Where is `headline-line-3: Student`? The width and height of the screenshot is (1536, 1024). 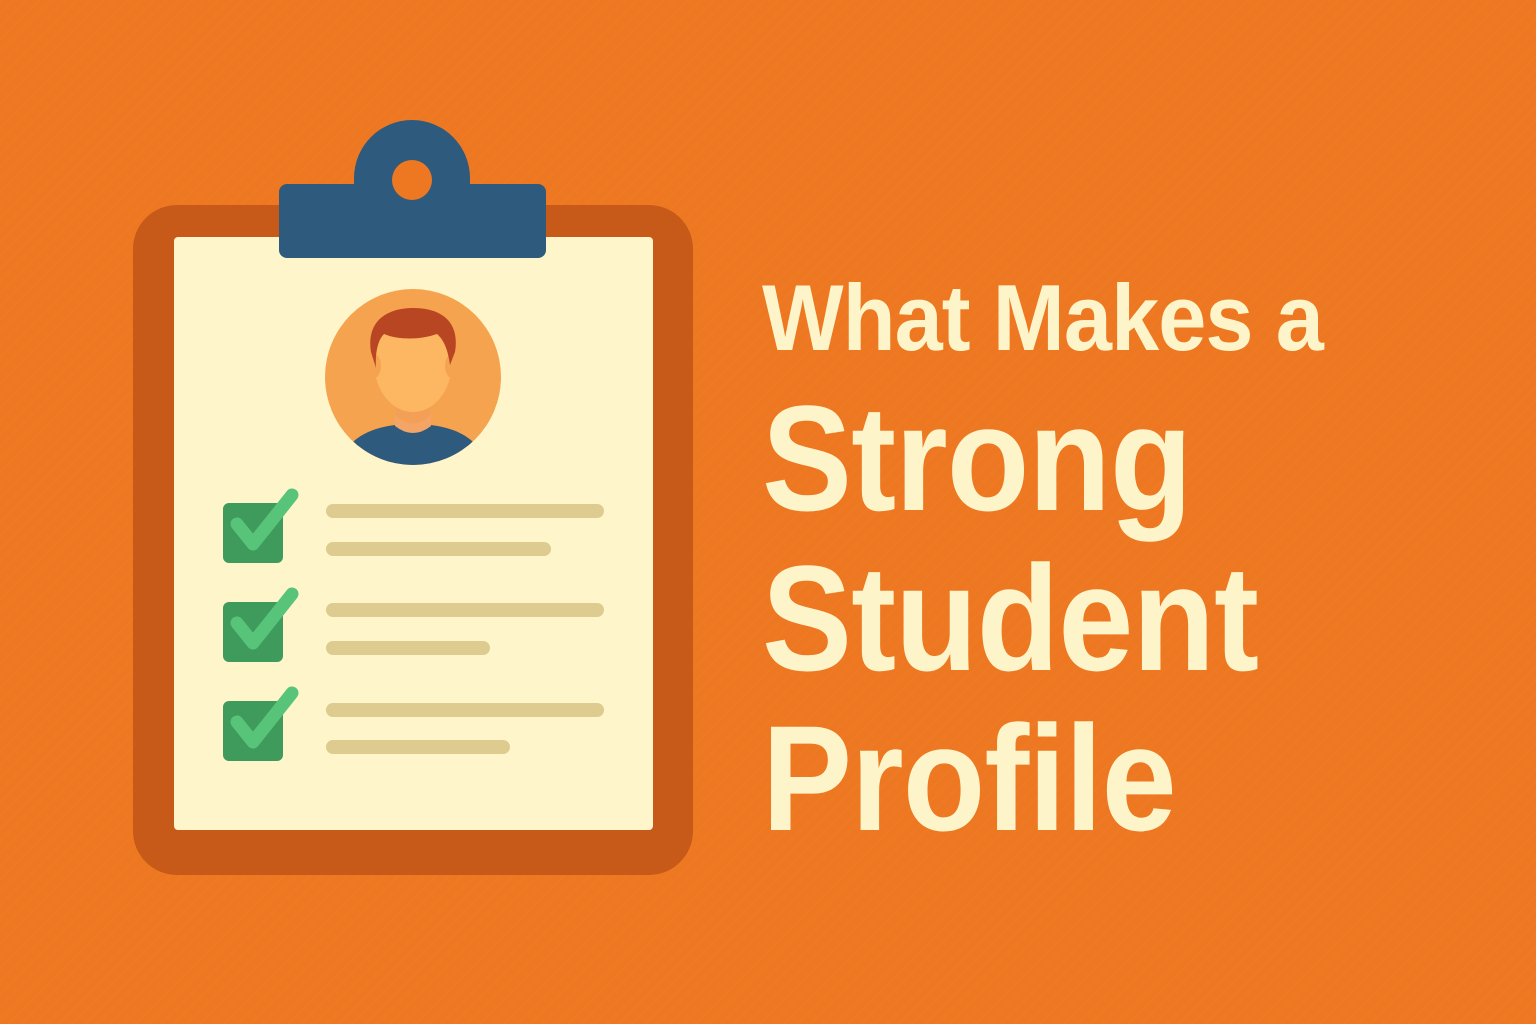 headline-line-3: Student is located at coordinates (1010, 618).